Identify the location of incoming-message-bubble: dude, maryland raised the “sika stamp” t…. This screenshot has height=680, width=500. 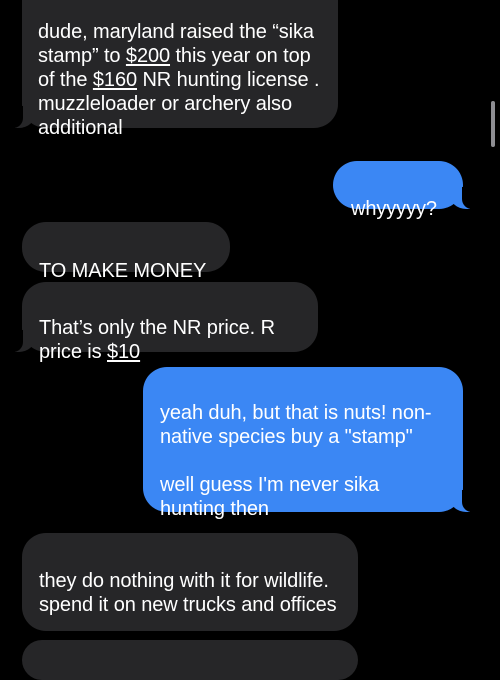
(173, 69).